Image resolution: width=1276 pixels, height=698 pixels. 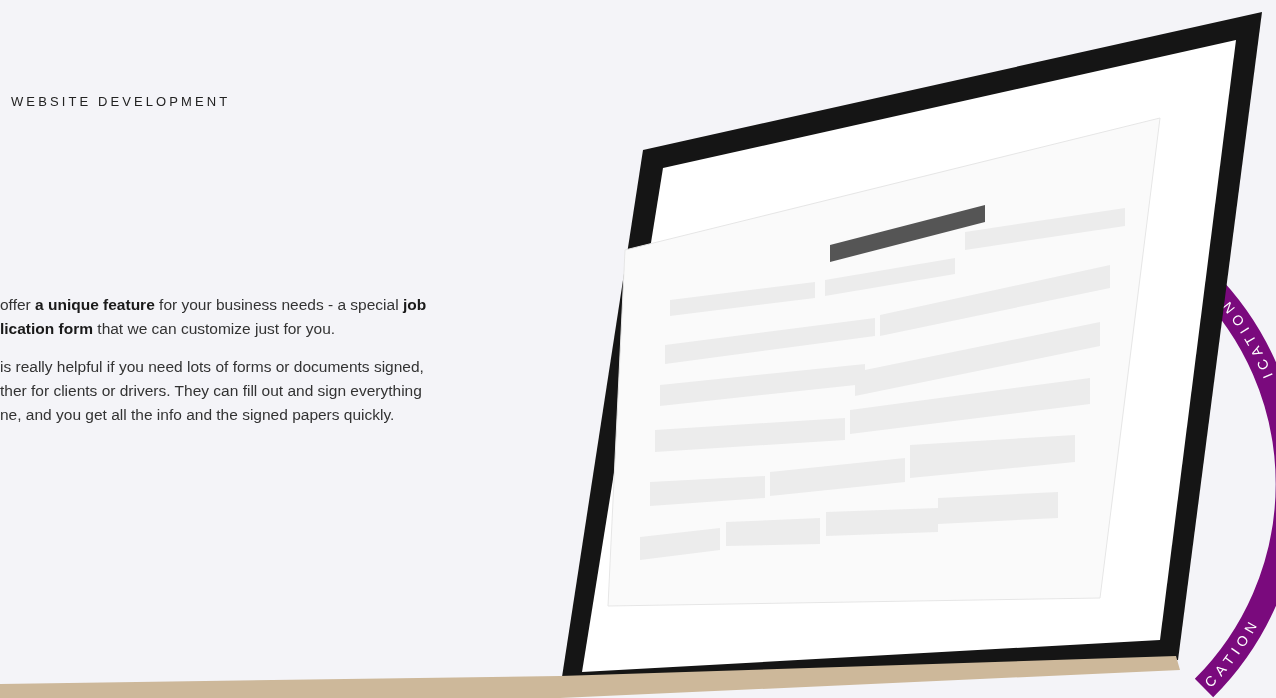 I want to click on description-paragraph: offer a unique feature for your business needs - a special job lication form that we can customize just for you., so click(x=213, y=317).